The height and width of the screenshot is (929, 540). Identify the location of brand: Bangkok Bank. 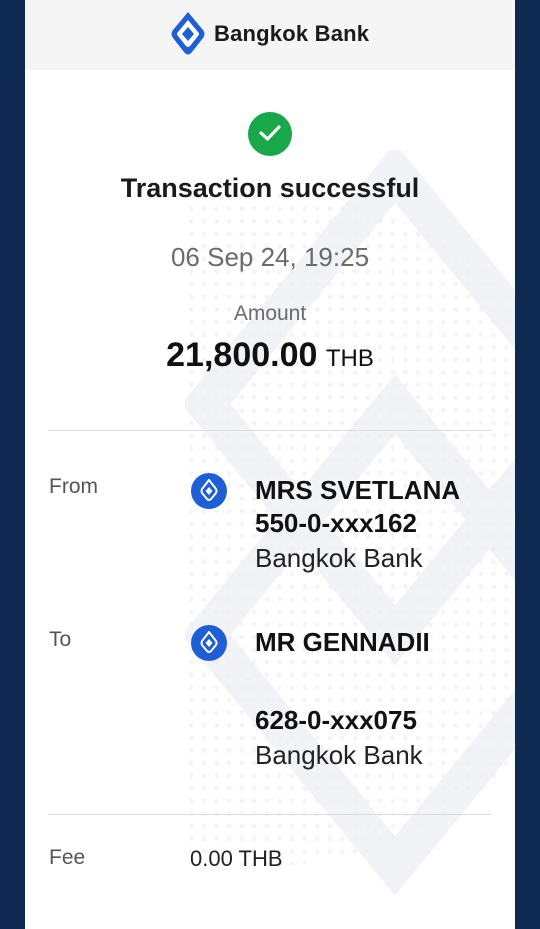
(269, 34).